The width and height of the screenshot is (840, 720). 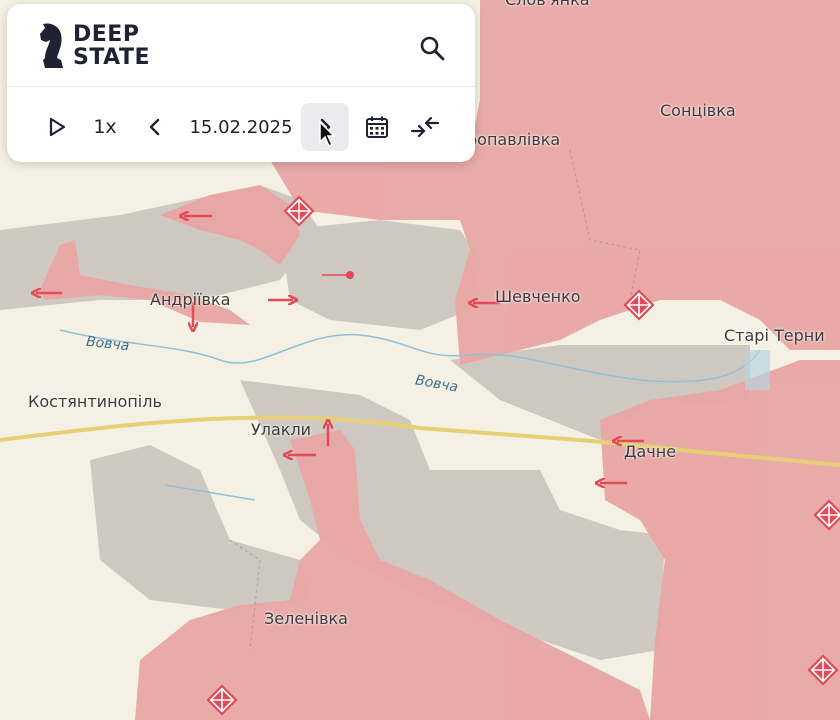 I want to click on knight-logo-icon, so click(x=51, y=45).